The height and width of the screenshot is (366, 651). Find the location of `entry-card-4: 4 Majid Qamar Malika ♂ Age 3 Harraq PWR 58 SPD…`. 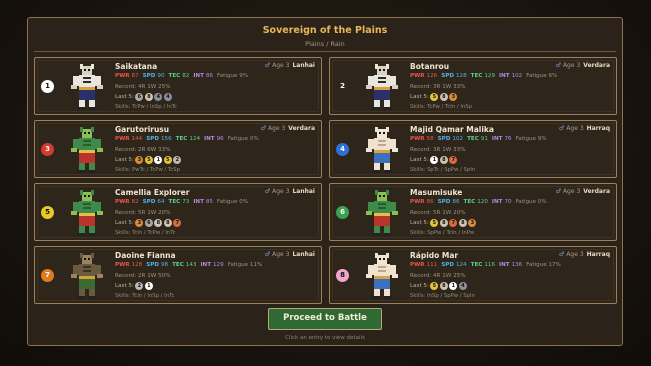

entry-card-4: 4 Majid Qamar Malika ♂ Age 3 Harraq PWR 58 SPD… is located at coordinates (473, 149).